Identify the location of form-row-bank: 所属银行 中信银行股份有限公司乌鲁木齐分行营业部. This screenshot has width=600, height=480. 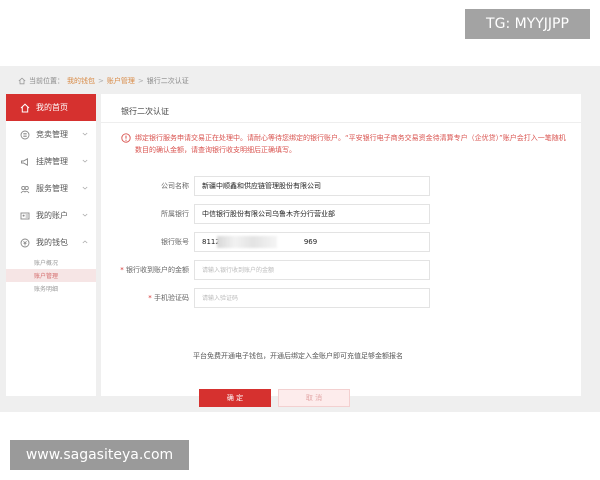
(341, 214).